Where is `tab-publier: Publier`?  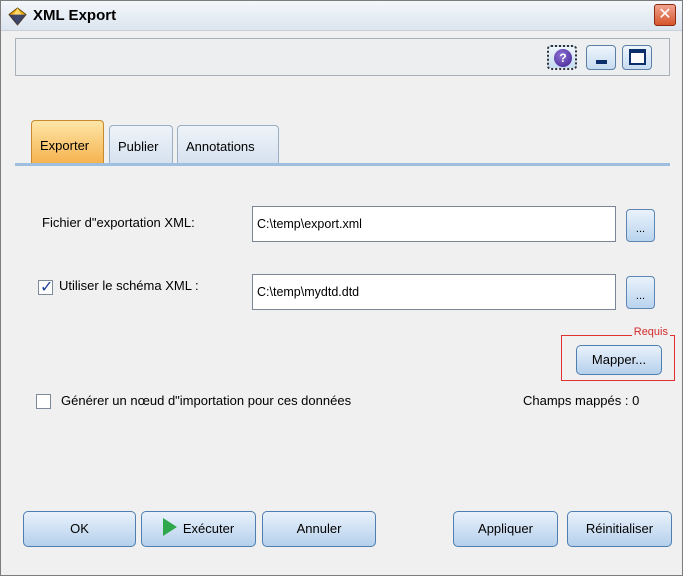
tab-publier: Publier is located at coordinates (141, 144).